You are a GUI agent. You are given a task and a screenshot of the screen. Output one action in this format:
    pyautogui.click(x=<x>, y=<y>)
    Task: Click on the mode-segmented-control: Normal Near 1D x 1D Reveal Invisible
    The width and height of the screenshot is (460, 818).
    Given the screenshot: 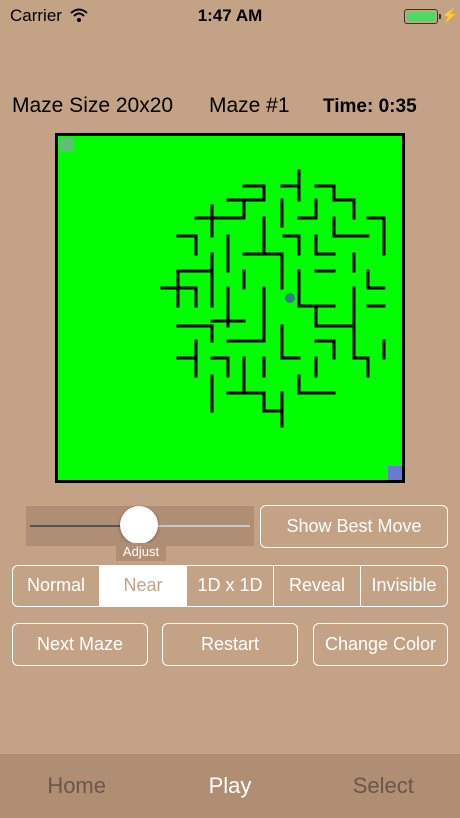 What is the action you would take?
    pyautogui.click(x=230, y=586)
    